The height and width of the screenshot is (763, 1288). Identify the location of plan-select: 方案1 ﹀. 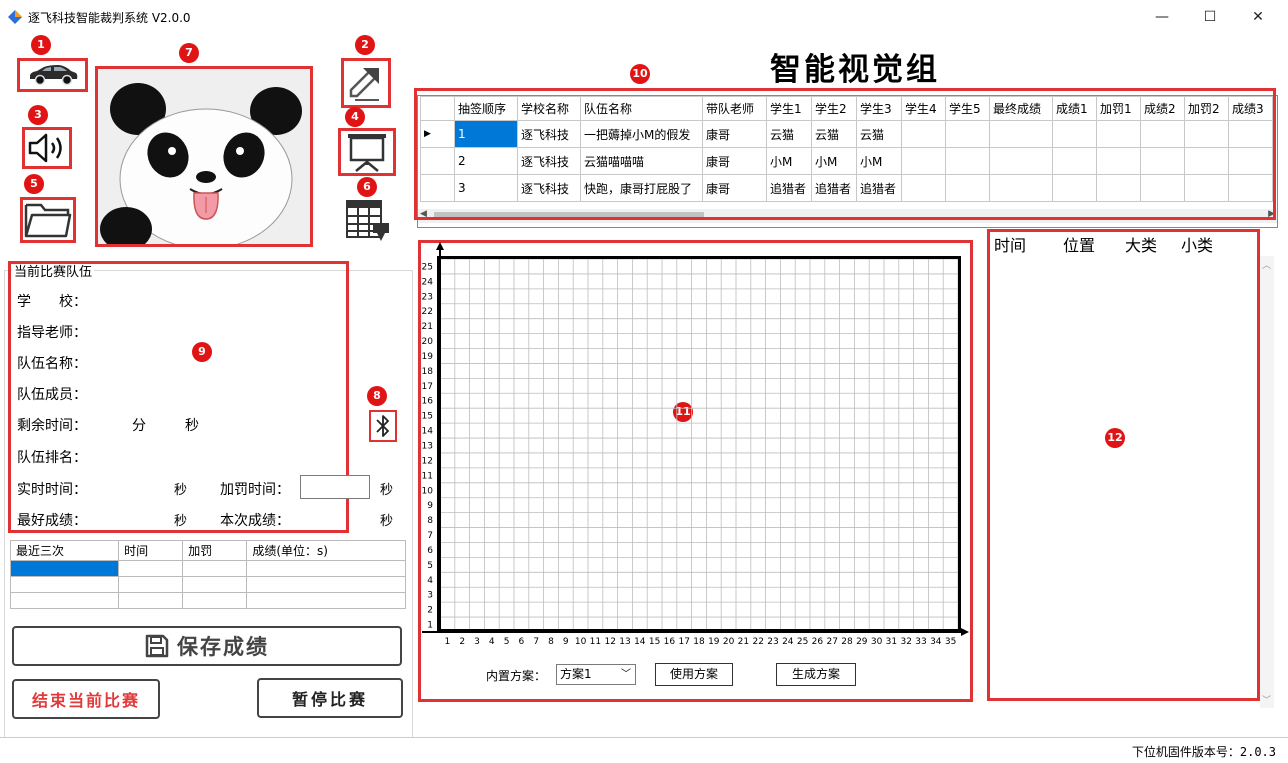
(596, 674).